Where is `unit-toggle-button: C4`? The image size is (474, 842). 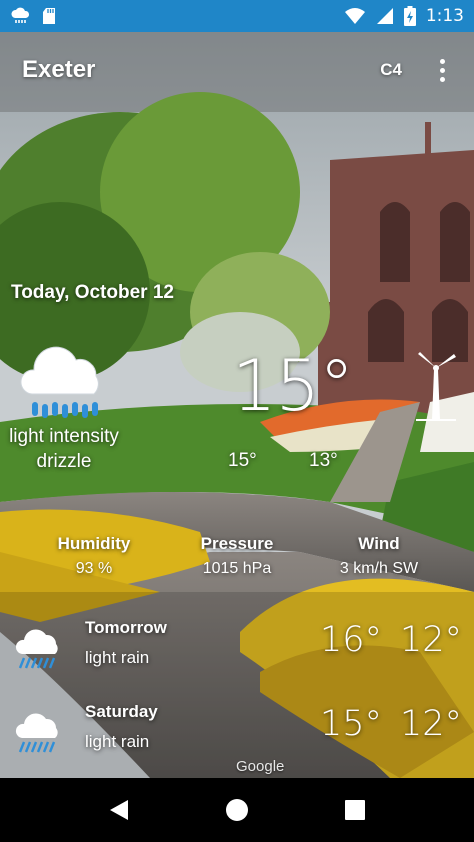
unit-toggle-button: C4 is located at coordinates (391, 70).